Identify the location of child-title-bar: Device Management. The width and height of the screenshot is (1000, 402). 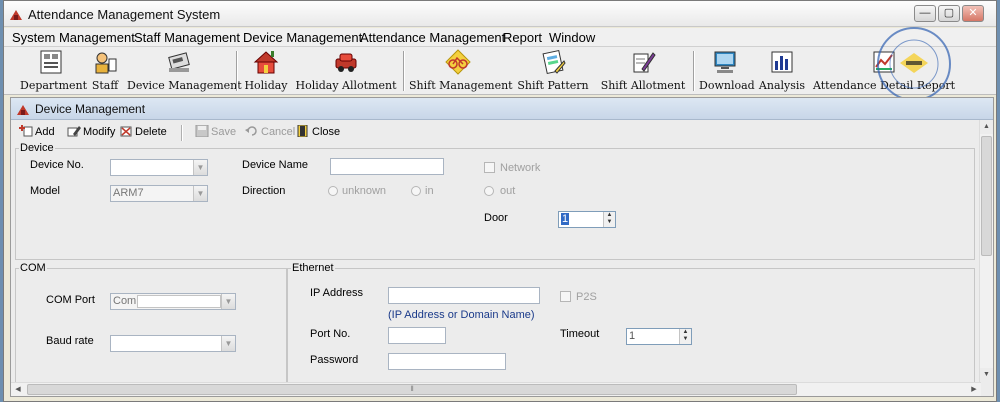
(502, 109).